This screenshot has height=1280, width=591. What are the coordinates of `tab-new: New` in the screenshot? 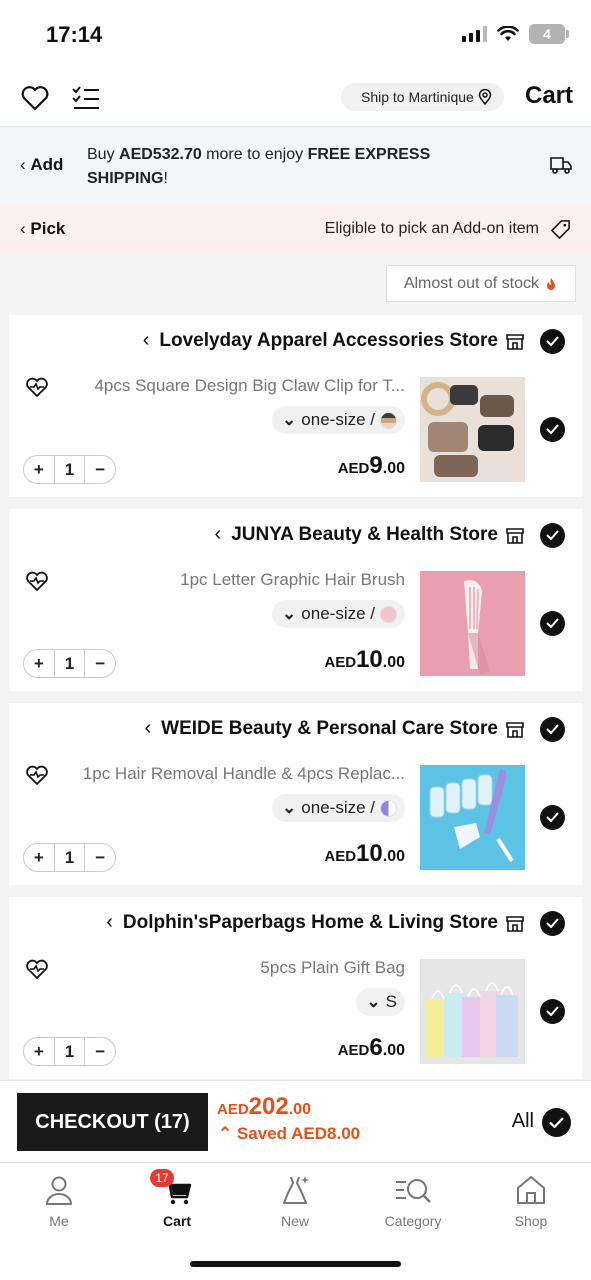 It's located at (295, 1201).